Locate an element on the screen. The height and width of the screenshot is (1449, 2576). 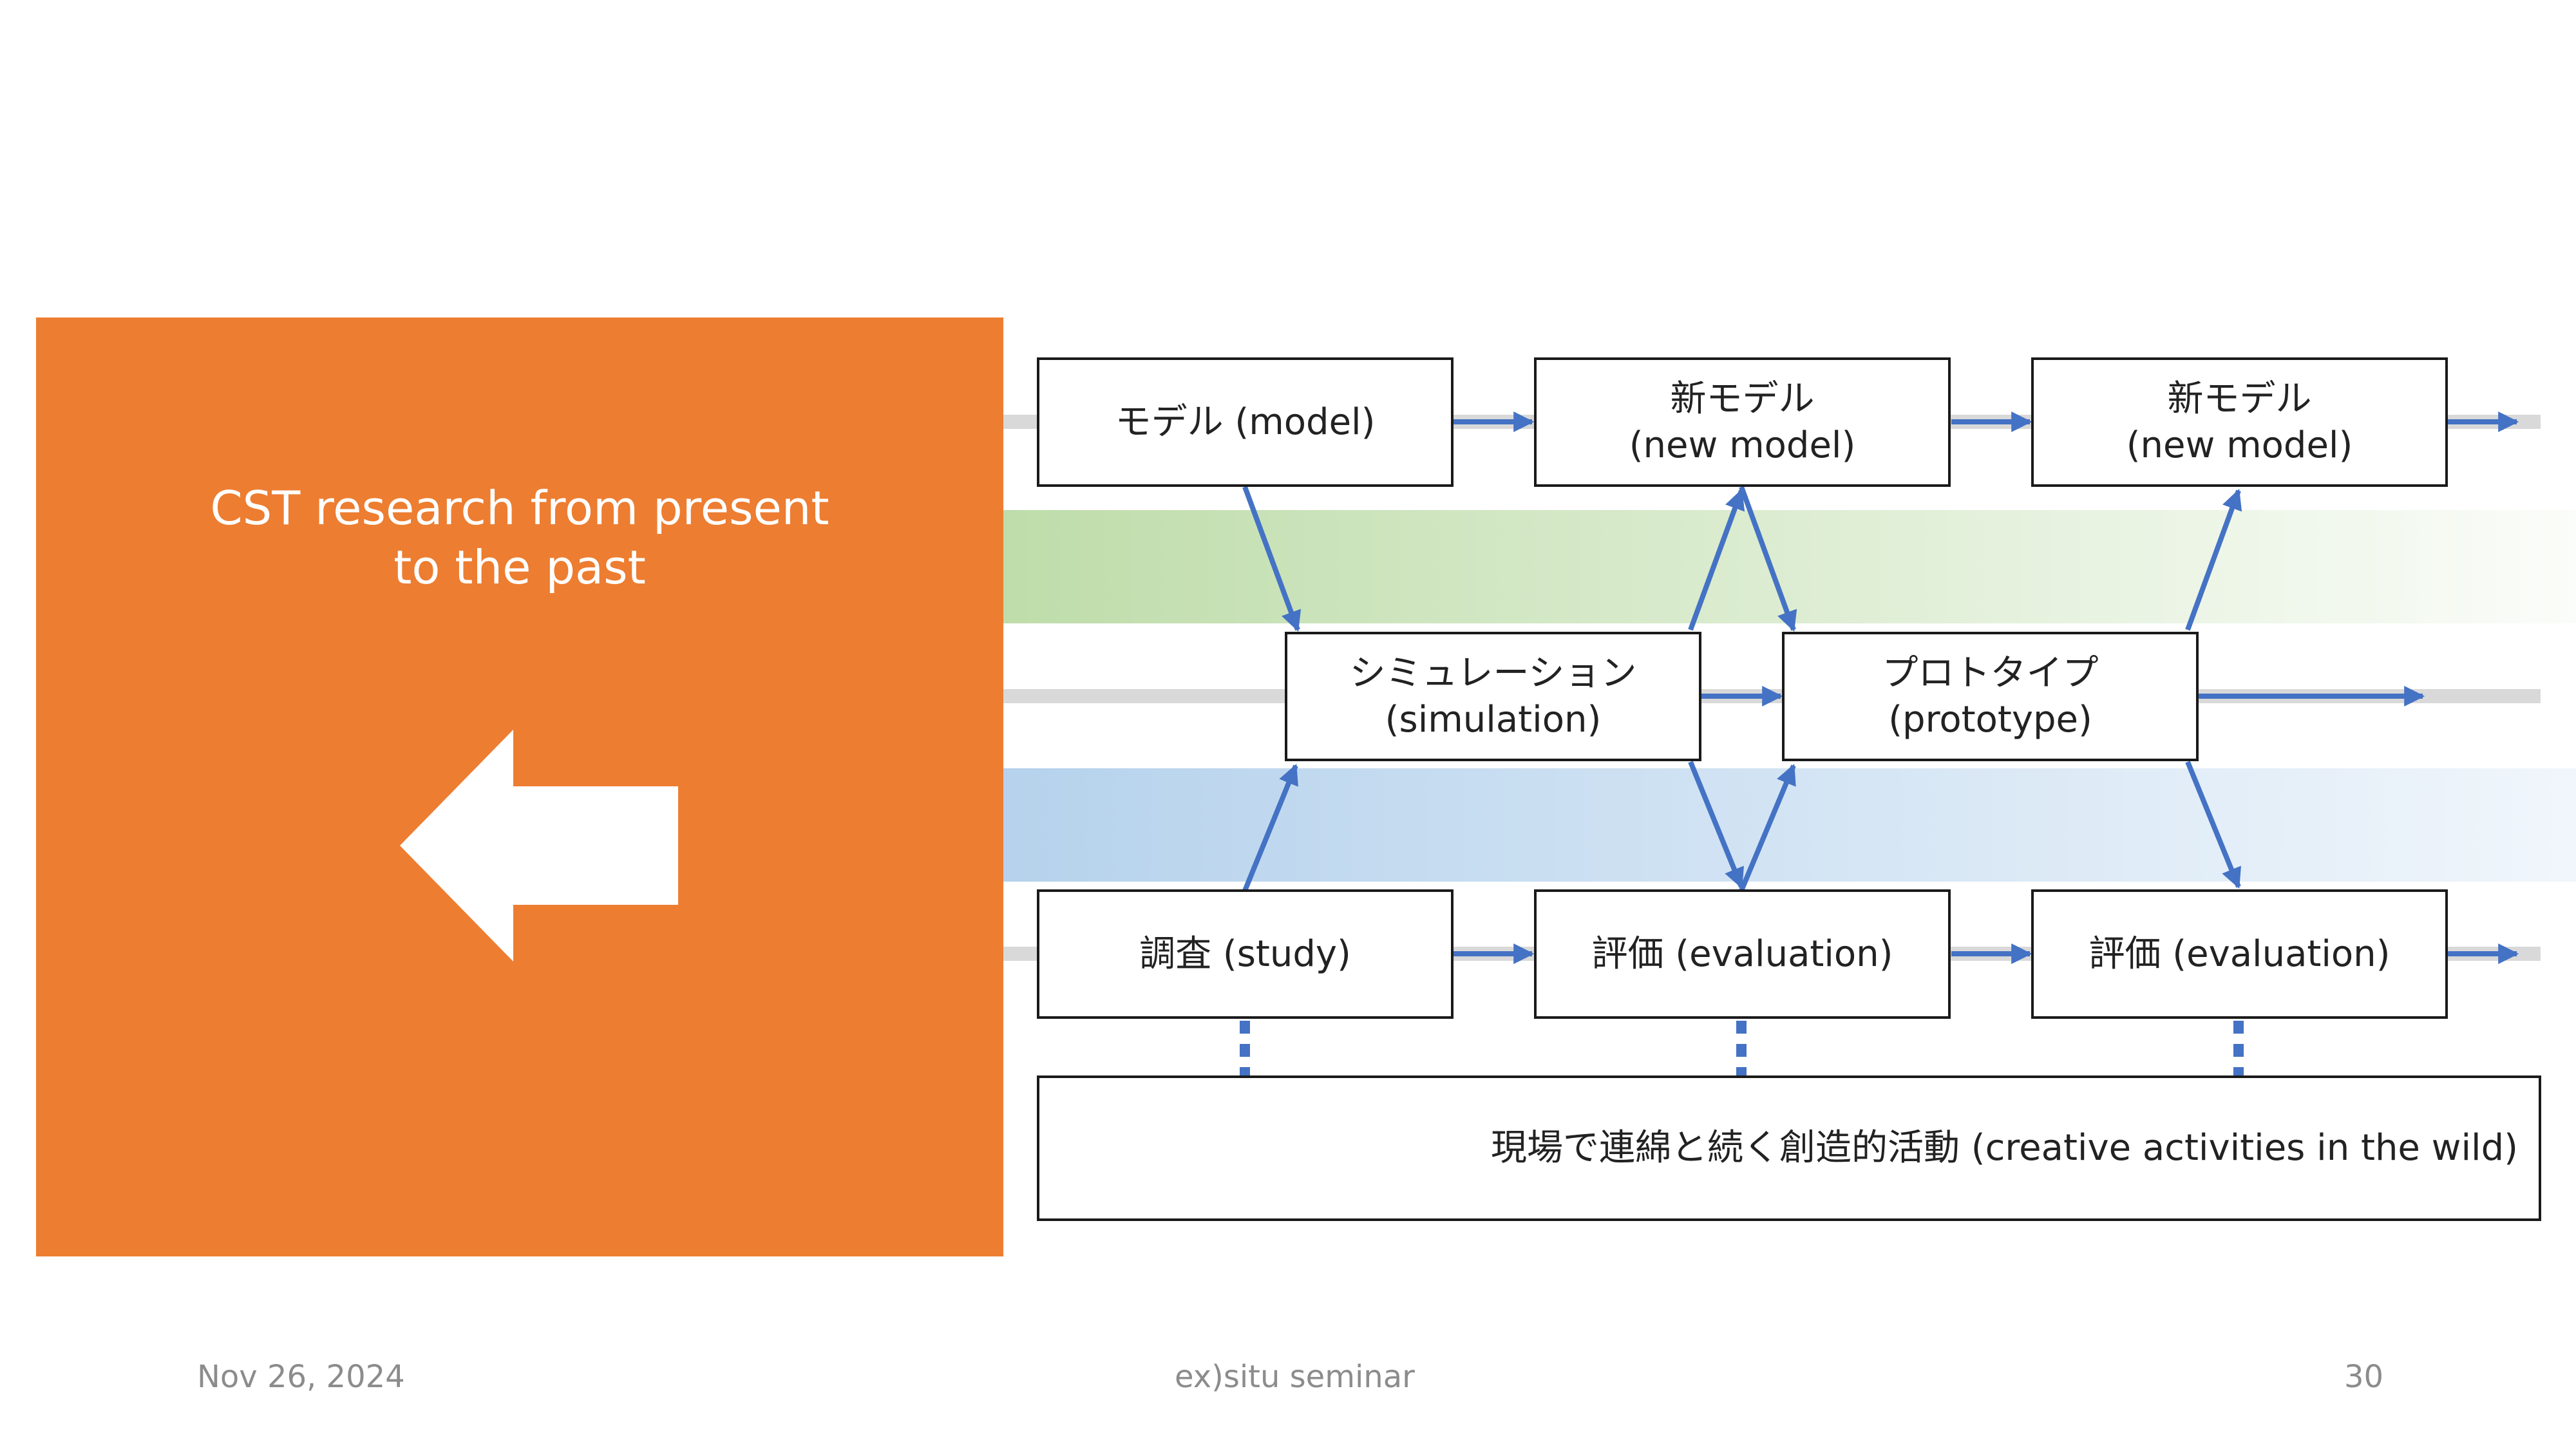
model-box-label: モデル (model) is located at coordinates (1245, 422).